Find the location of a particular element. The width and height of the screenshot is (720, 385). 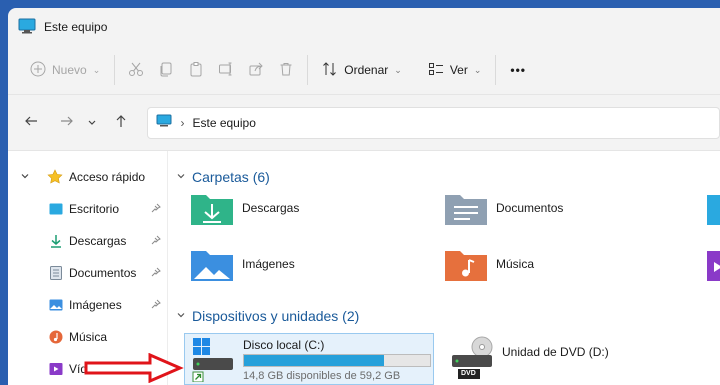

music-folder-icon is located at coordinates (466, 266).